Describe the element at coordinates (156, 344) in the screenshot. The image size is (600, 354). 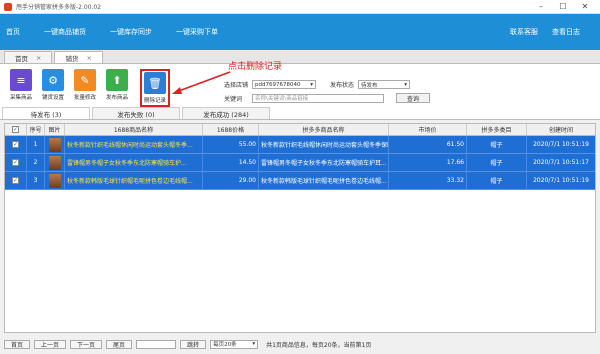
I see `page-number-input` at that location.